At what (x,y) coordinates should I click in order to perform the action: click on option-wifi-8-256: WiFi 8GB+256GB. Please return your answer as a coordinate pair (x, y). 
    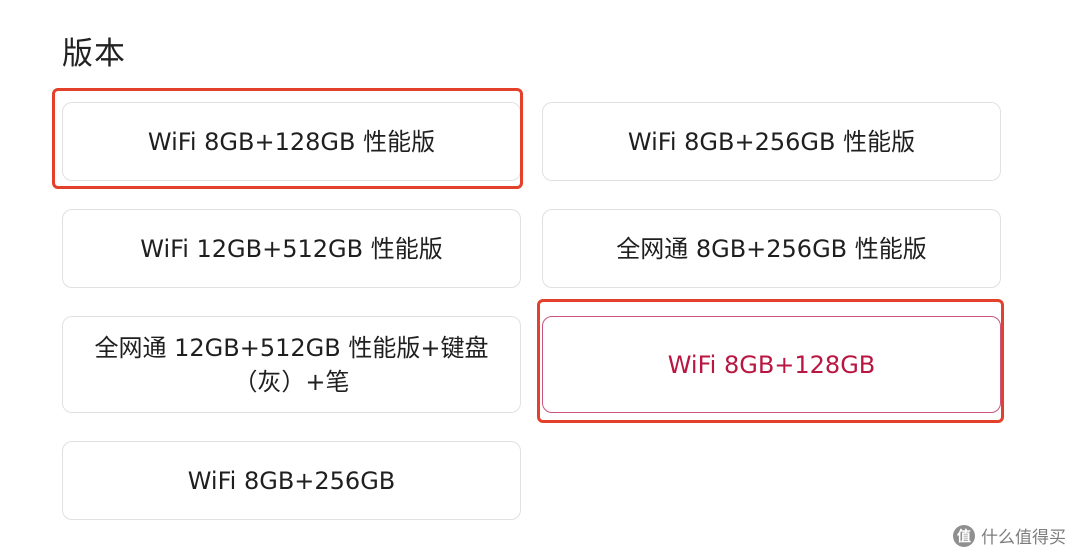
    Looking at the image, I should click on (291, 480).